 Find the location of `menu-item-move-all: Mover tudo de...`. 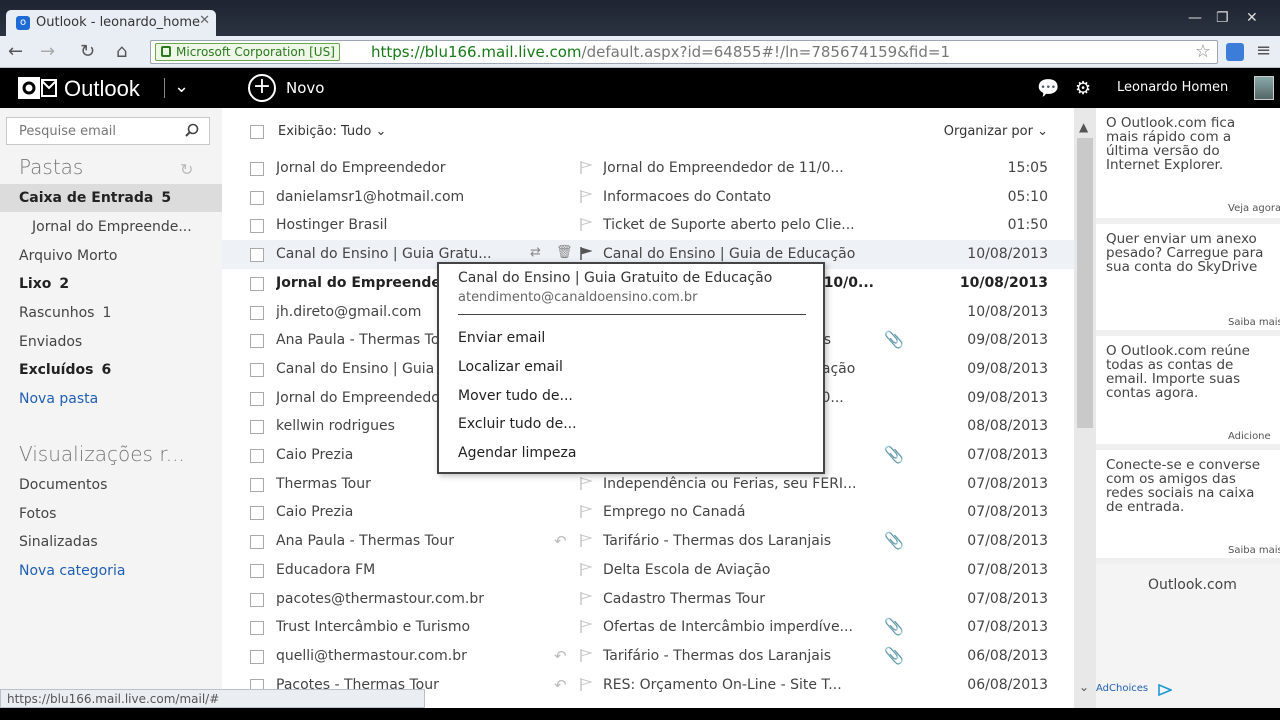

menu-item-move-all: Mover tudo de... is located at coordinates (515, 396).